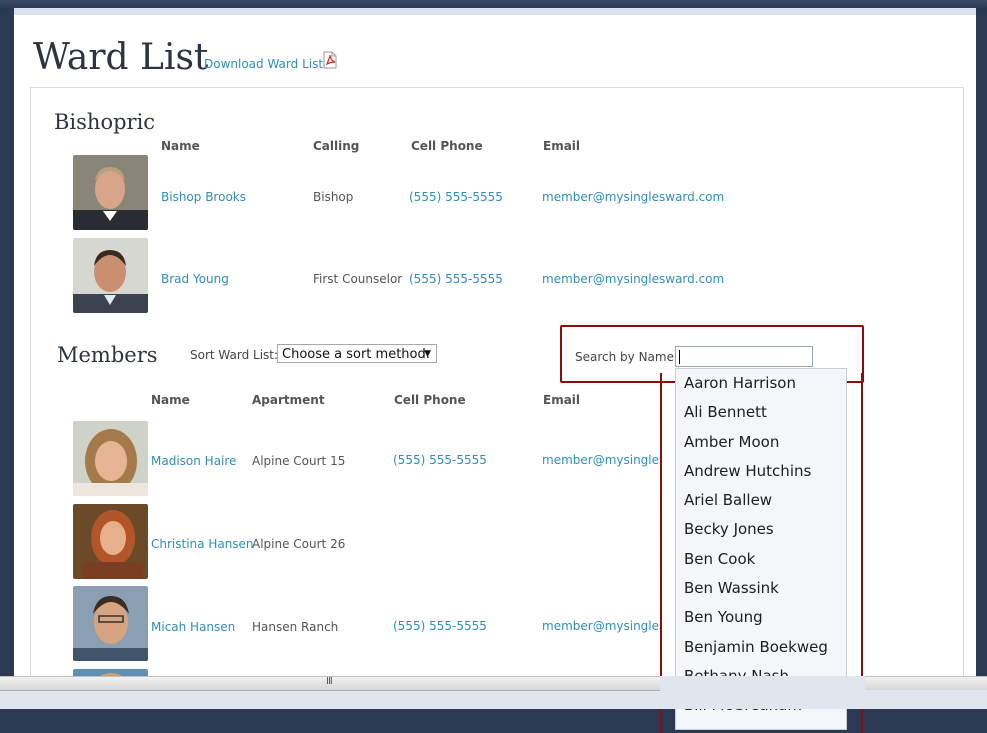  What do you see at coordinates (679, 357) in the screenshot?
I see `text-caret` at bounding box center [679, 357].